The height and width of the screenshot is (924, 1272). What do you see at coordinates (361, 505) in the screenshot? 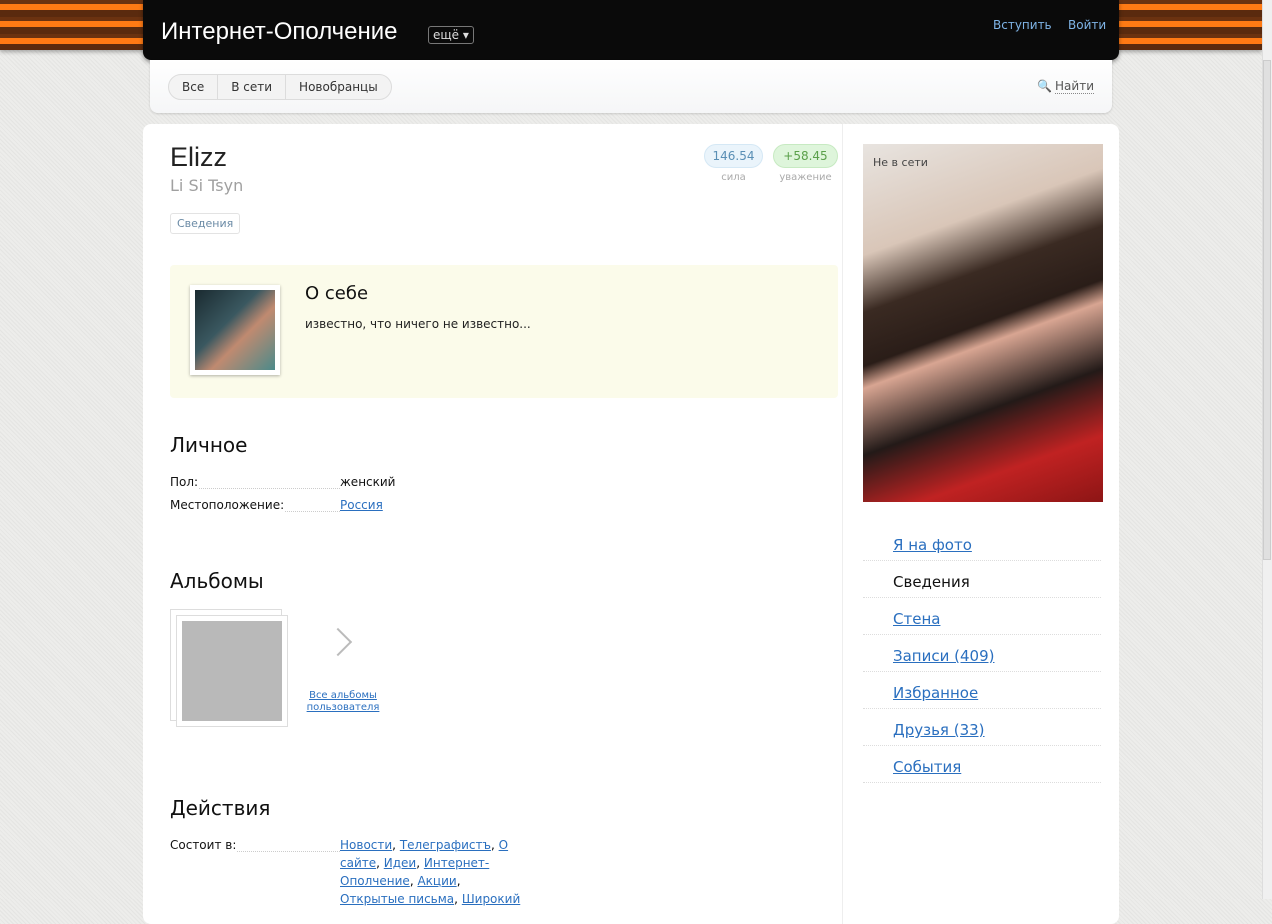
I see `location-link: Россия` at bounding box center [361, 505].